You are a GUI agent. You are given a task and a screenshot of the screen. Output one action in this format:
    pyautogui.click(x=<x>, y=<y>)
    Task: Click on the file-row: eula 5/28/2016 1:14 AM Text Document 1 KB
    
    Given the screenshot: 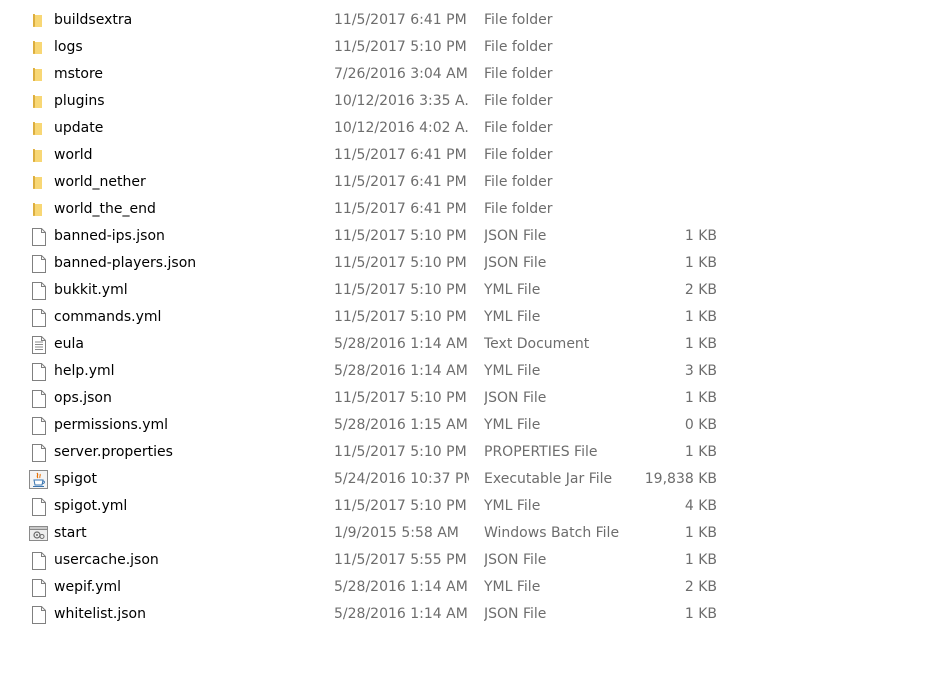 What is the action you would take?
    pyautogui.click(x=466, y=344)
    